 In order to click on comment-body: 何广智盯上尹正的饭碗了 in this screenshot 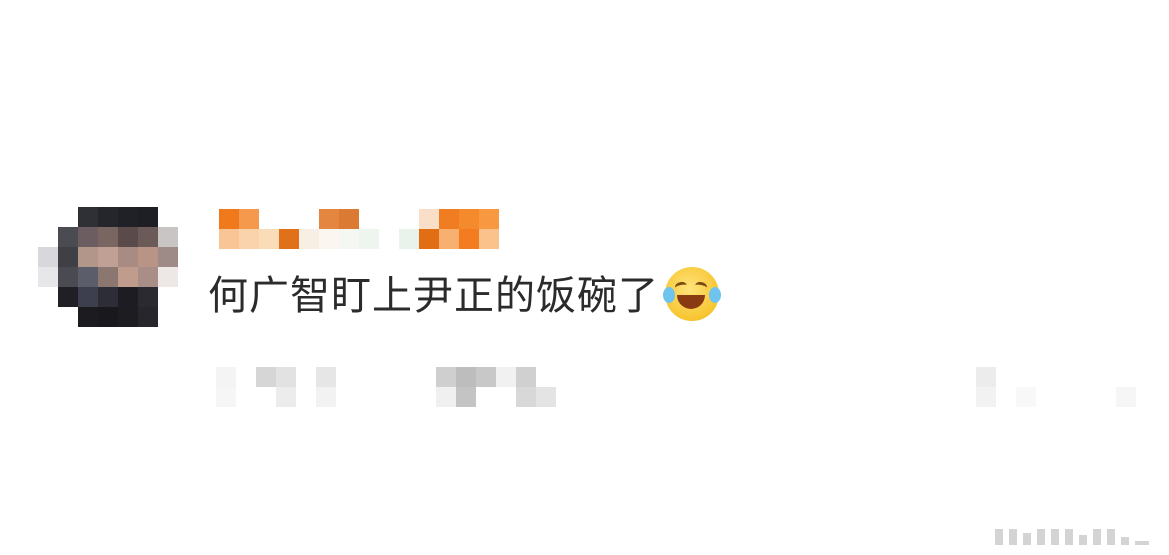, I will do `click(433, 296)`.